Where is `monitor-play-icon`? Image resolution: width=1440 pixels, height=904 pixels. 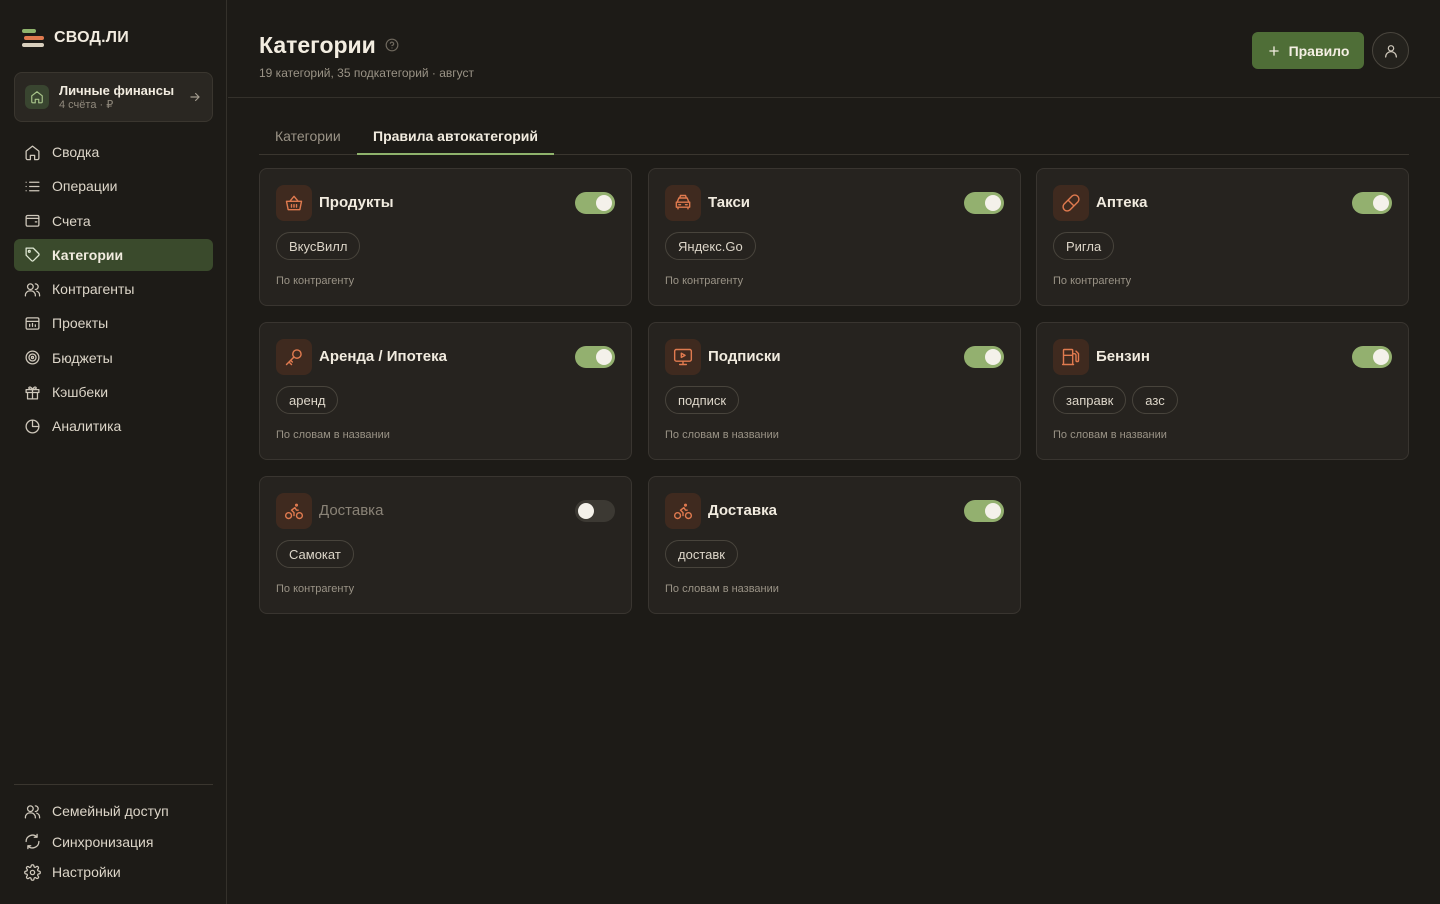 monitor-play-icon is located at coordinates (683, 357).